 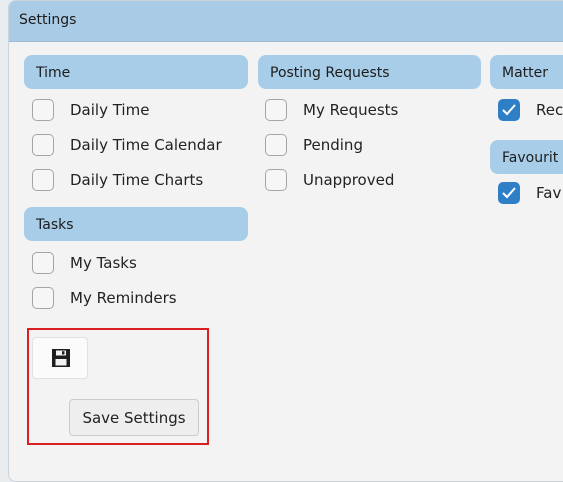 I want to click on checkbox-label: Daily Time Charts, so click(x=137, y=180).